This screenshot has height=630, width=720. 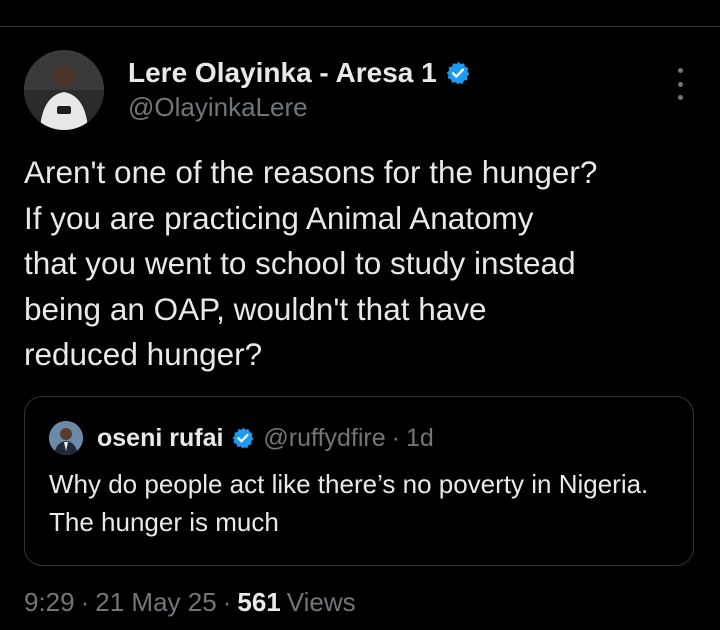 I want to click on author-avatar, so click(x=64, y=90).